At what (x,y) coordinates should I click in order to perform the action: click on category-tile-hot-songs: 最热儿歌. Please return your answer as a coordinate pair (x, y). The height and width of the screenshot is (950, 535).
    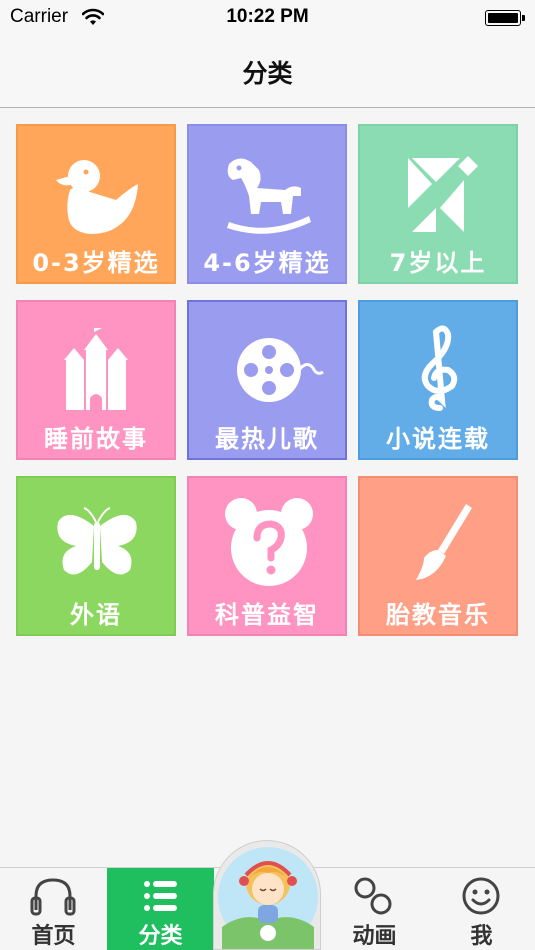
    Looking at the image, I should click on (267, 380).